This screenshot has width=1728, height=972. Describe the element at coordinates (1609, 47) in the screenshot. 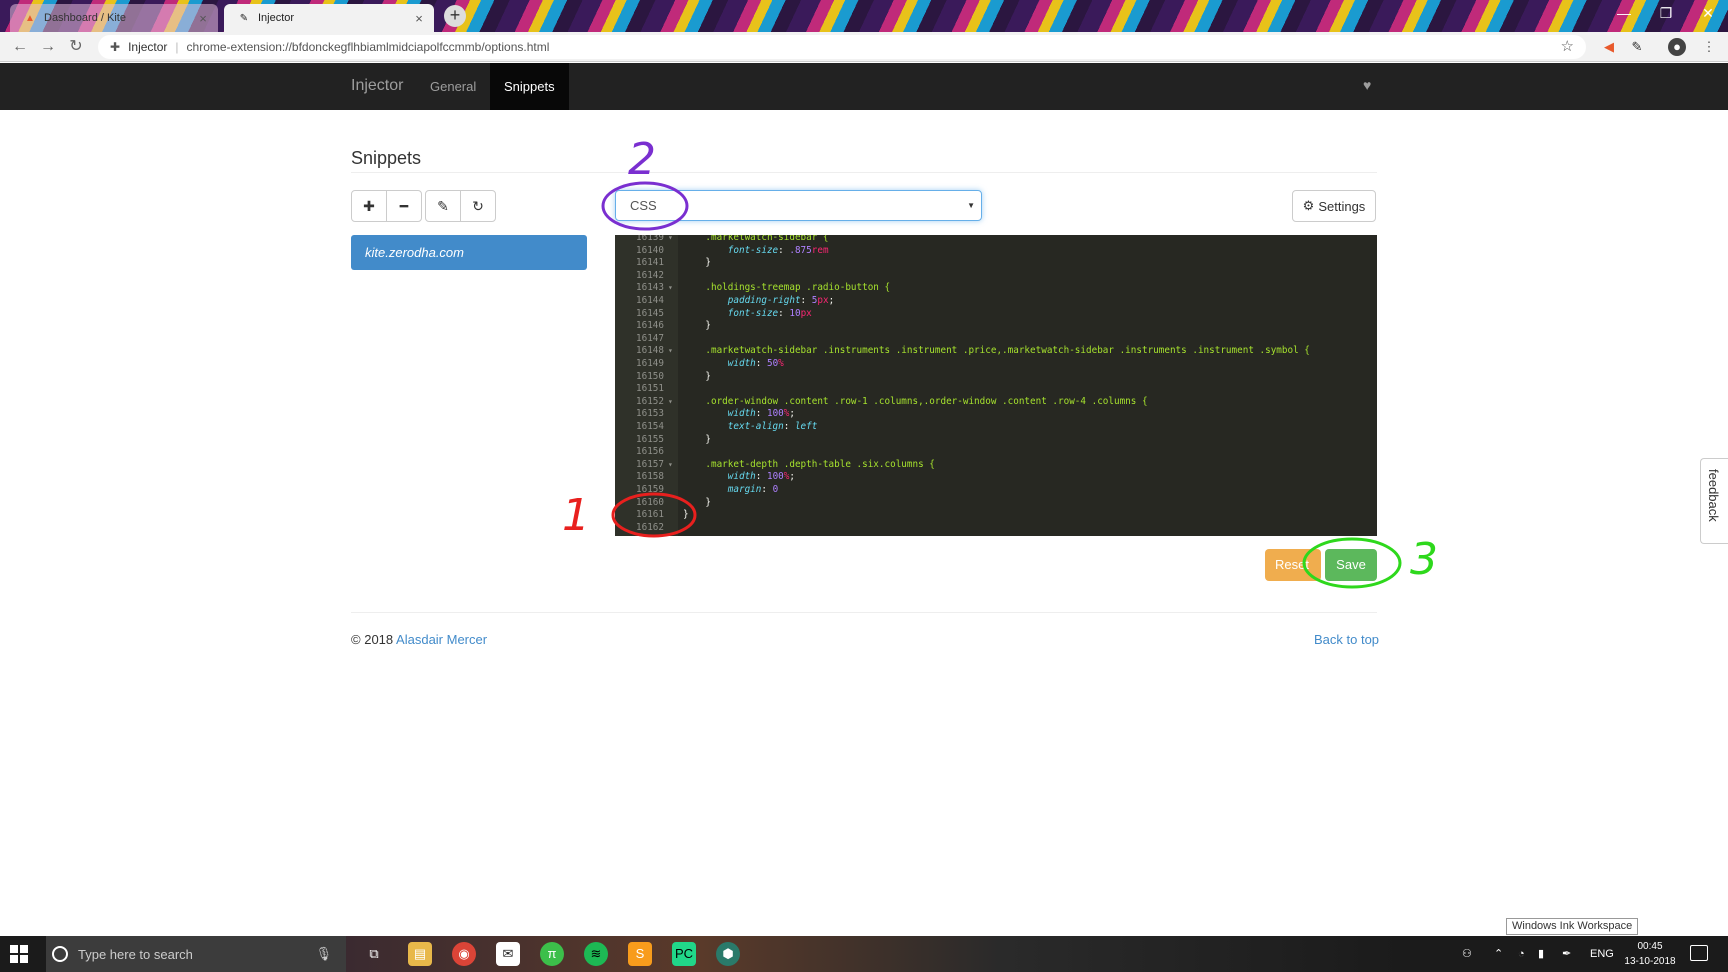

I see `kite-extension-icon: ◀` at that location.